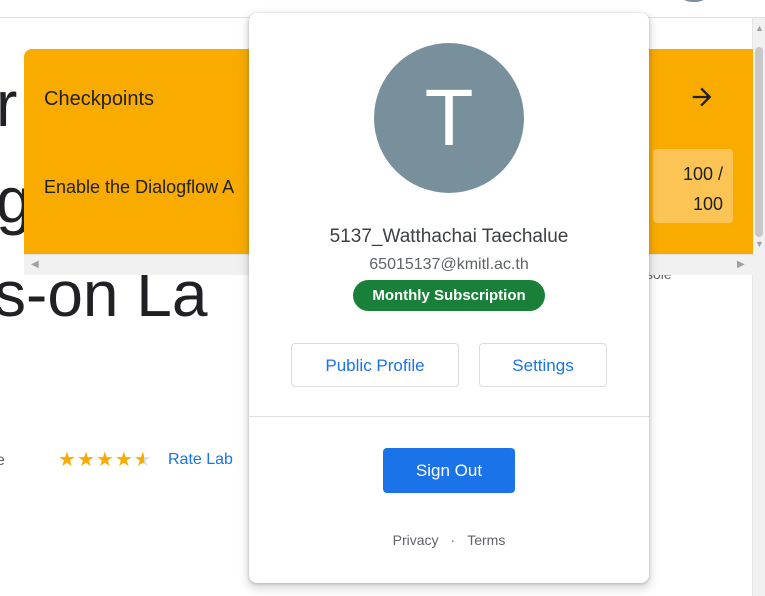 The width and height of the screenshot is (765, 596). What do you see at coordinates (142, 460) in the screenshot?
I see `half-star-icon: ★` at bounding box center [142, 460].